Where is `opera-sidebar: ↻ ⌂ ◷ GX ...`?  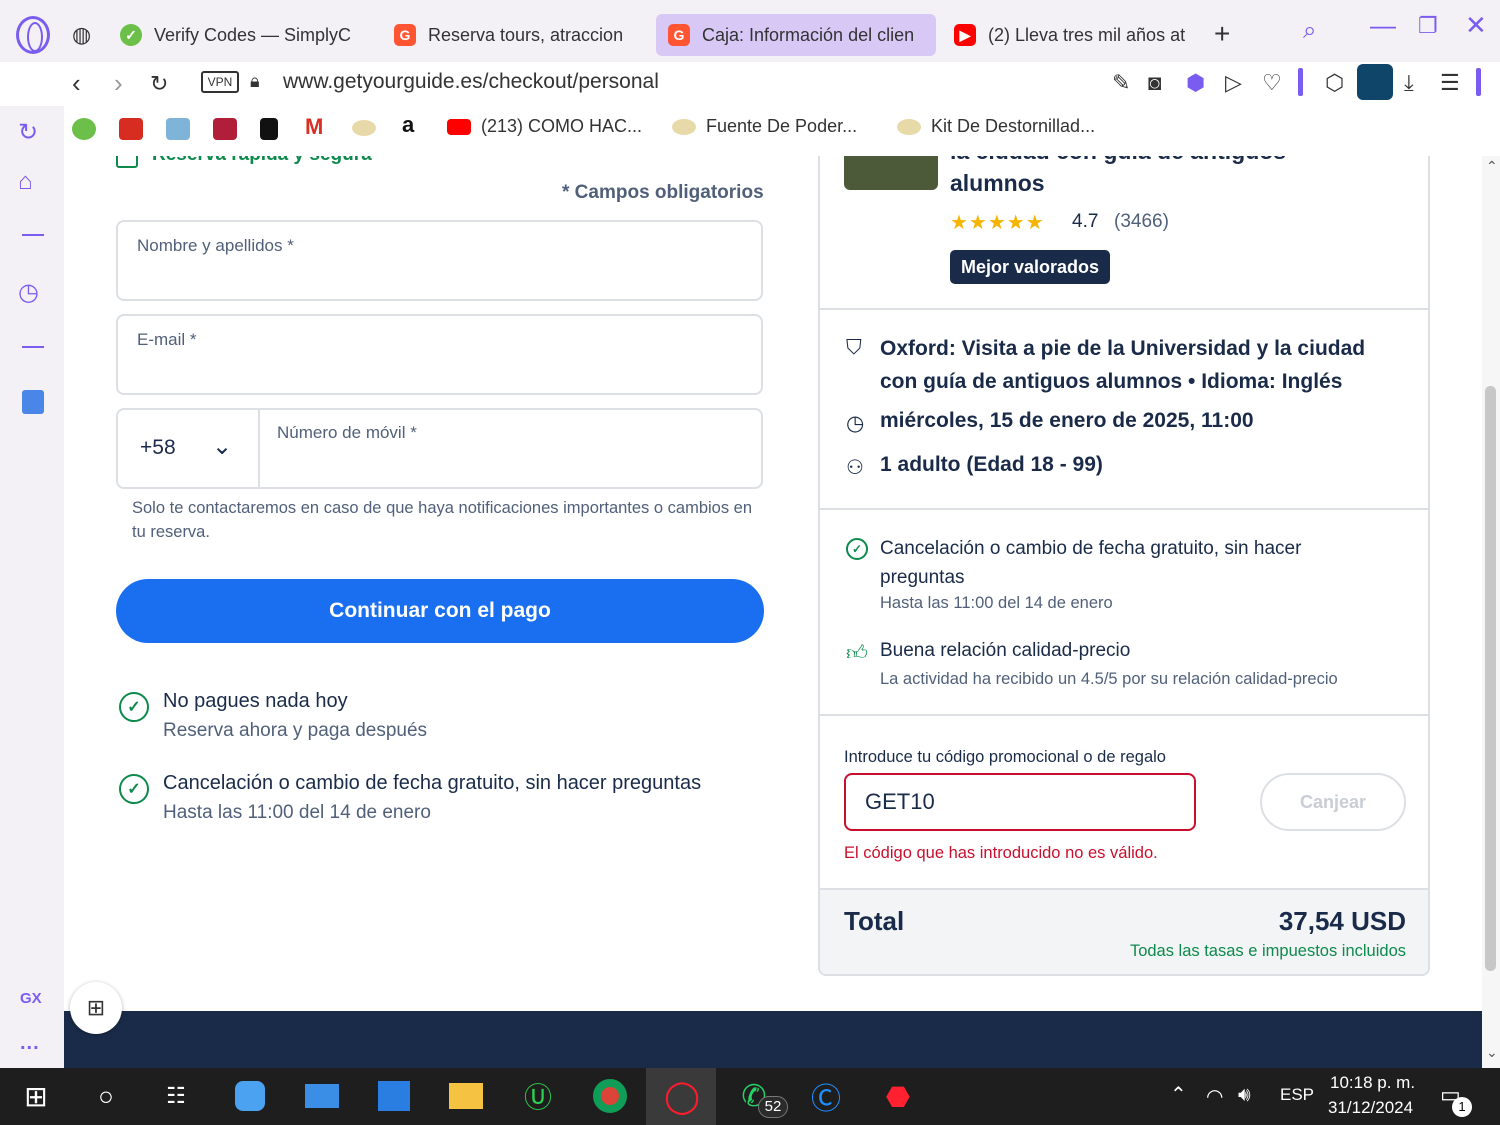
opera-sidebar: ↻ ⌂ ◷ GX ... is located at coordinates (32, 587).